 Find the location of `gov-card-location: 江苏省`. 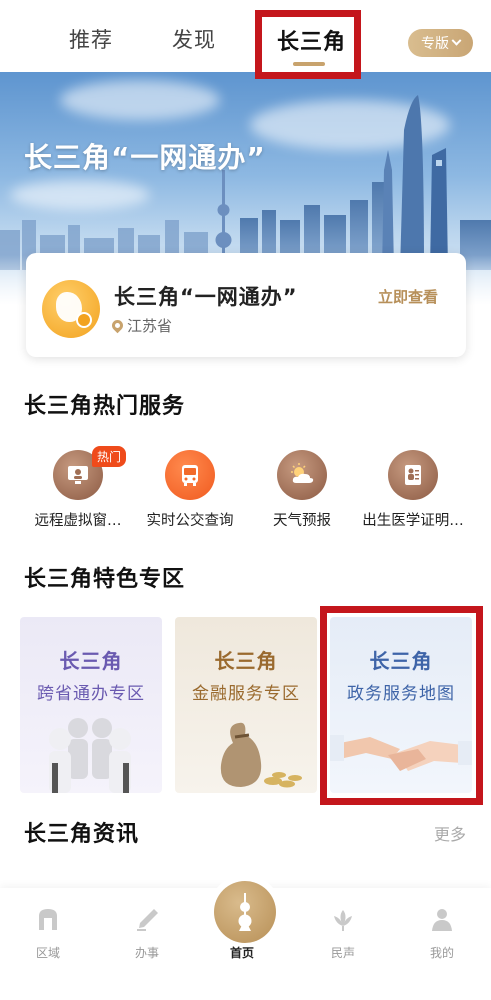

gov-card-location: 江苏省 is located at coordinates (141, 325).